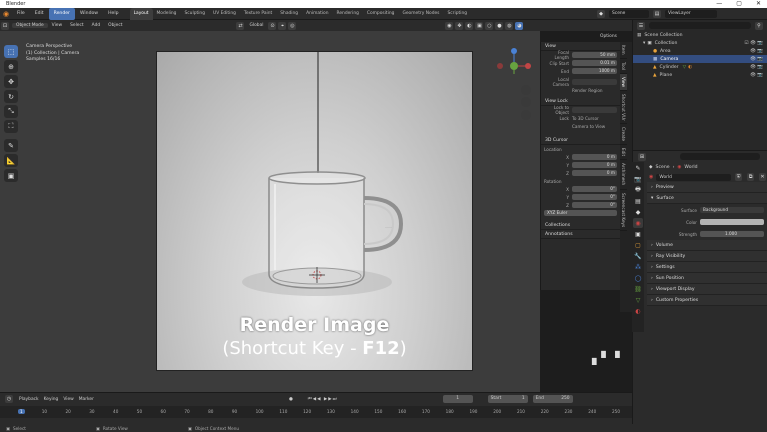  Describe the element at coordinates (509, 25) in the screenshot. I see `material-shading-icon: ◍` at that location.